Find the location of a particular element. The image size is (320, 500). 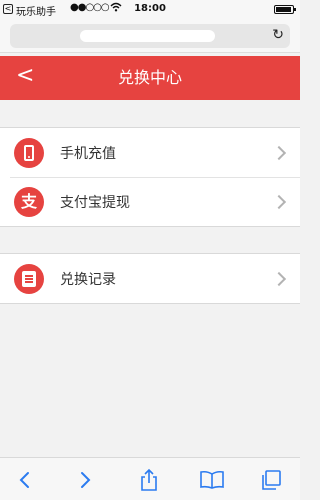

share-button is located at coordinates (149, 479).